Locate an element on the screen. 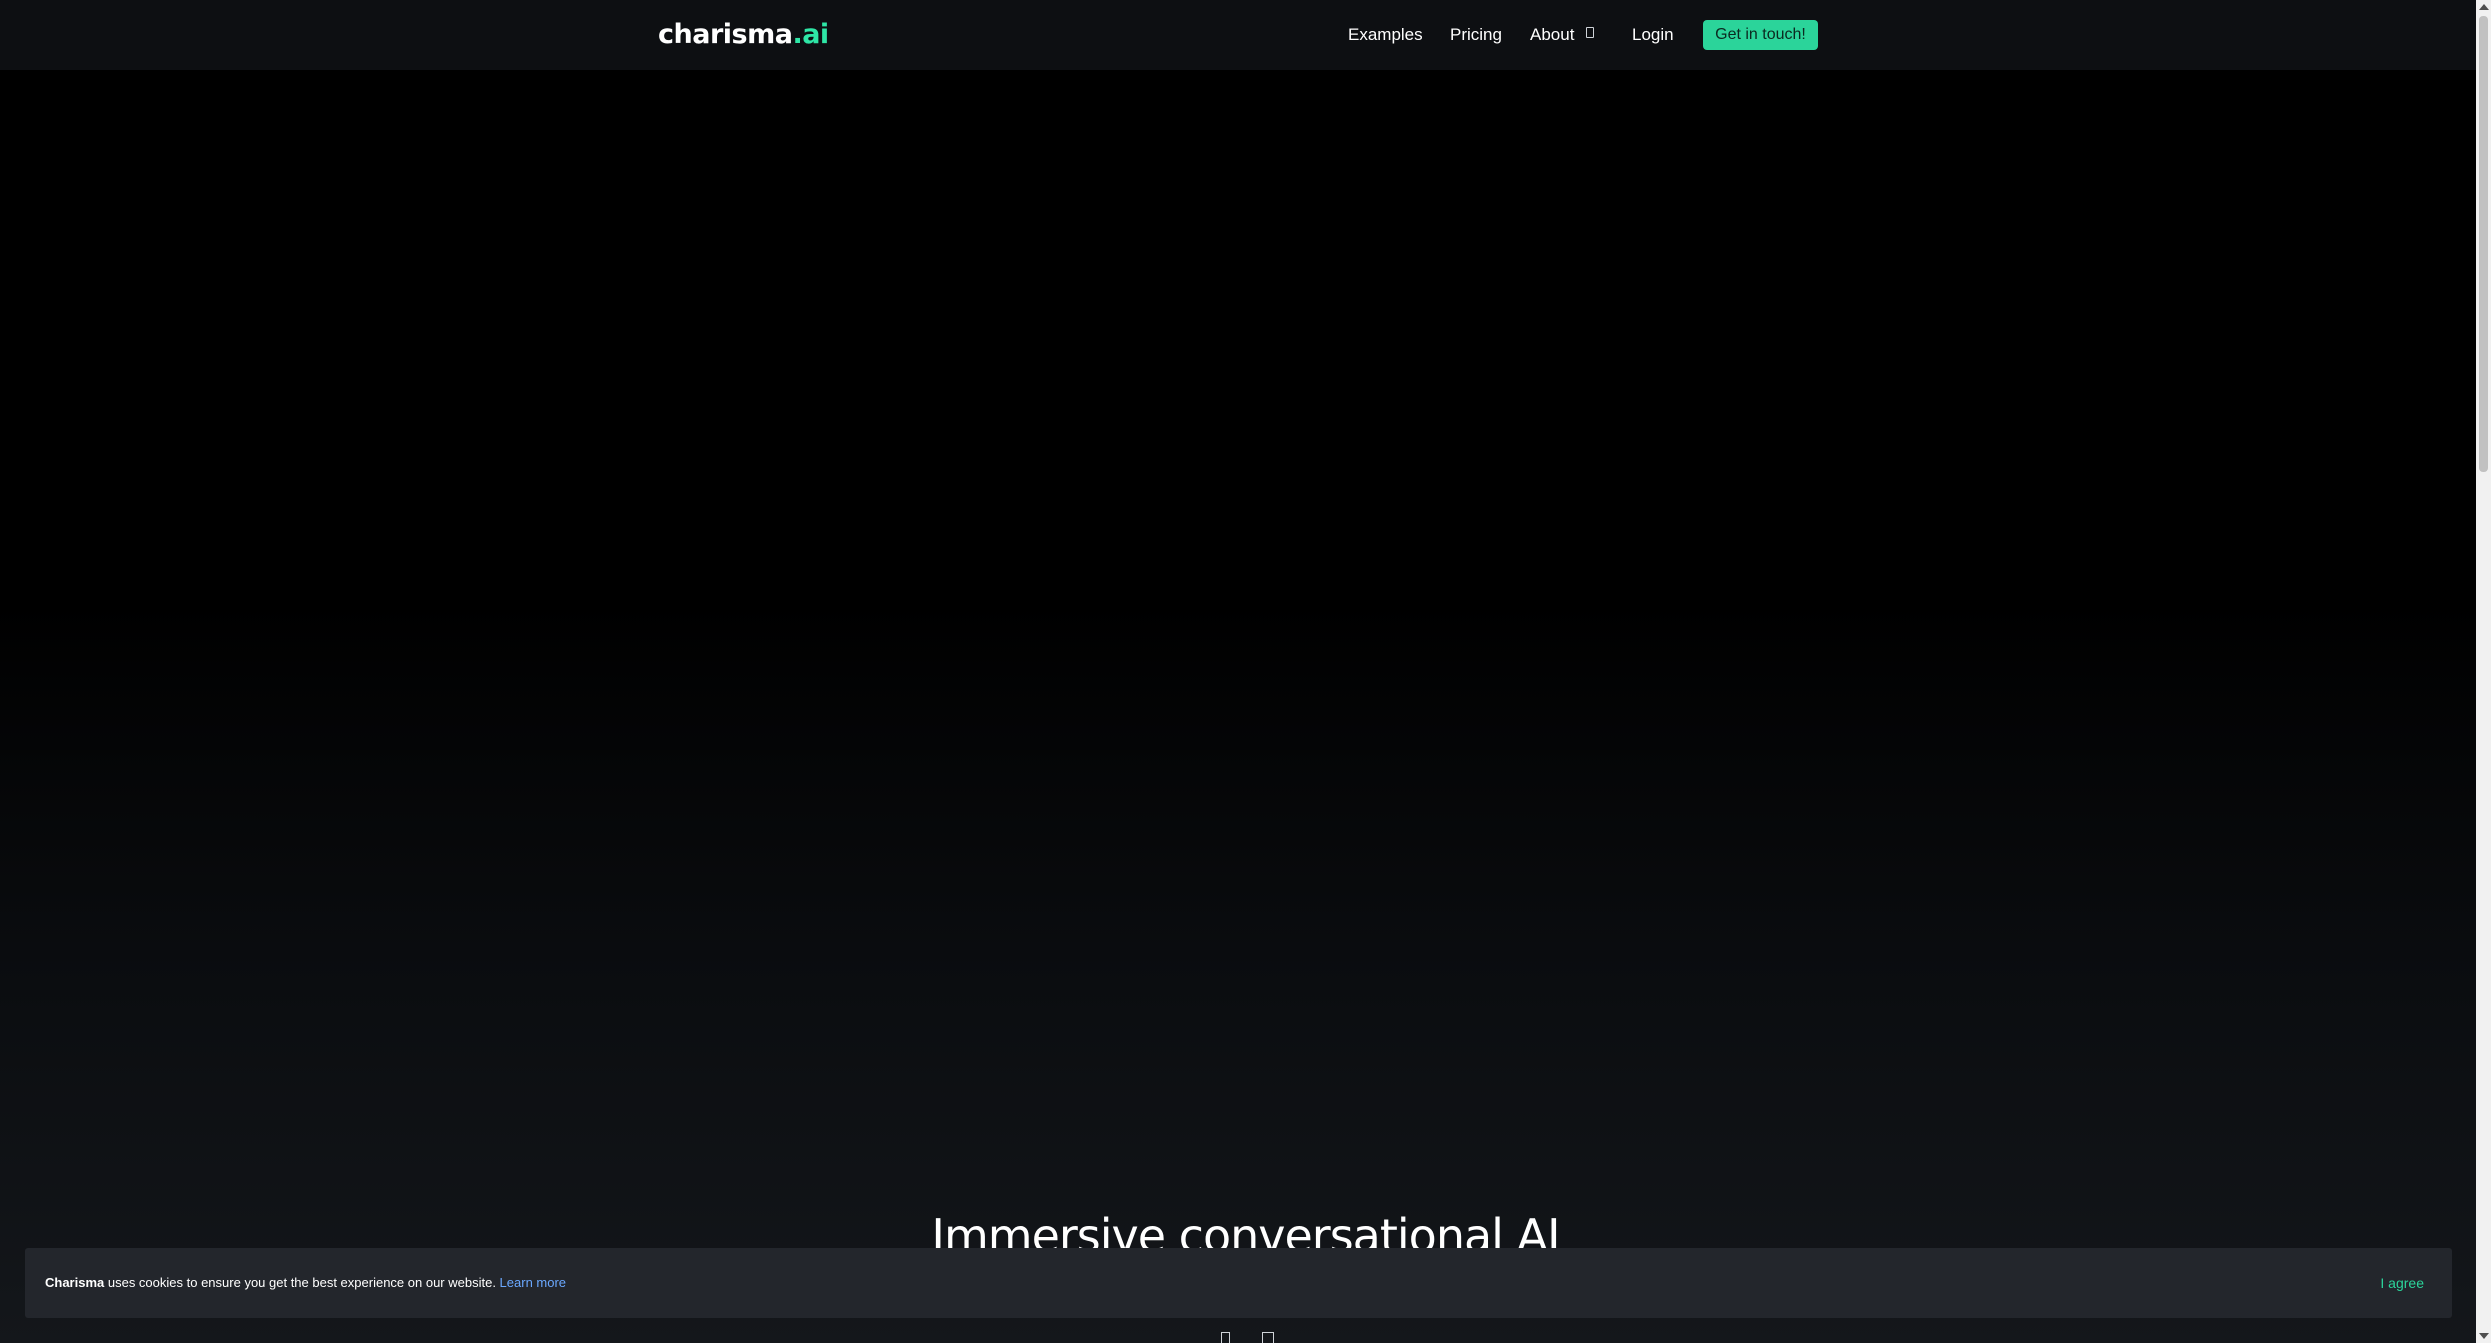 The height and width of the screenshot is (1343, 2491). charisma-logo: charisma.ai is located at coordinates (743, 35).